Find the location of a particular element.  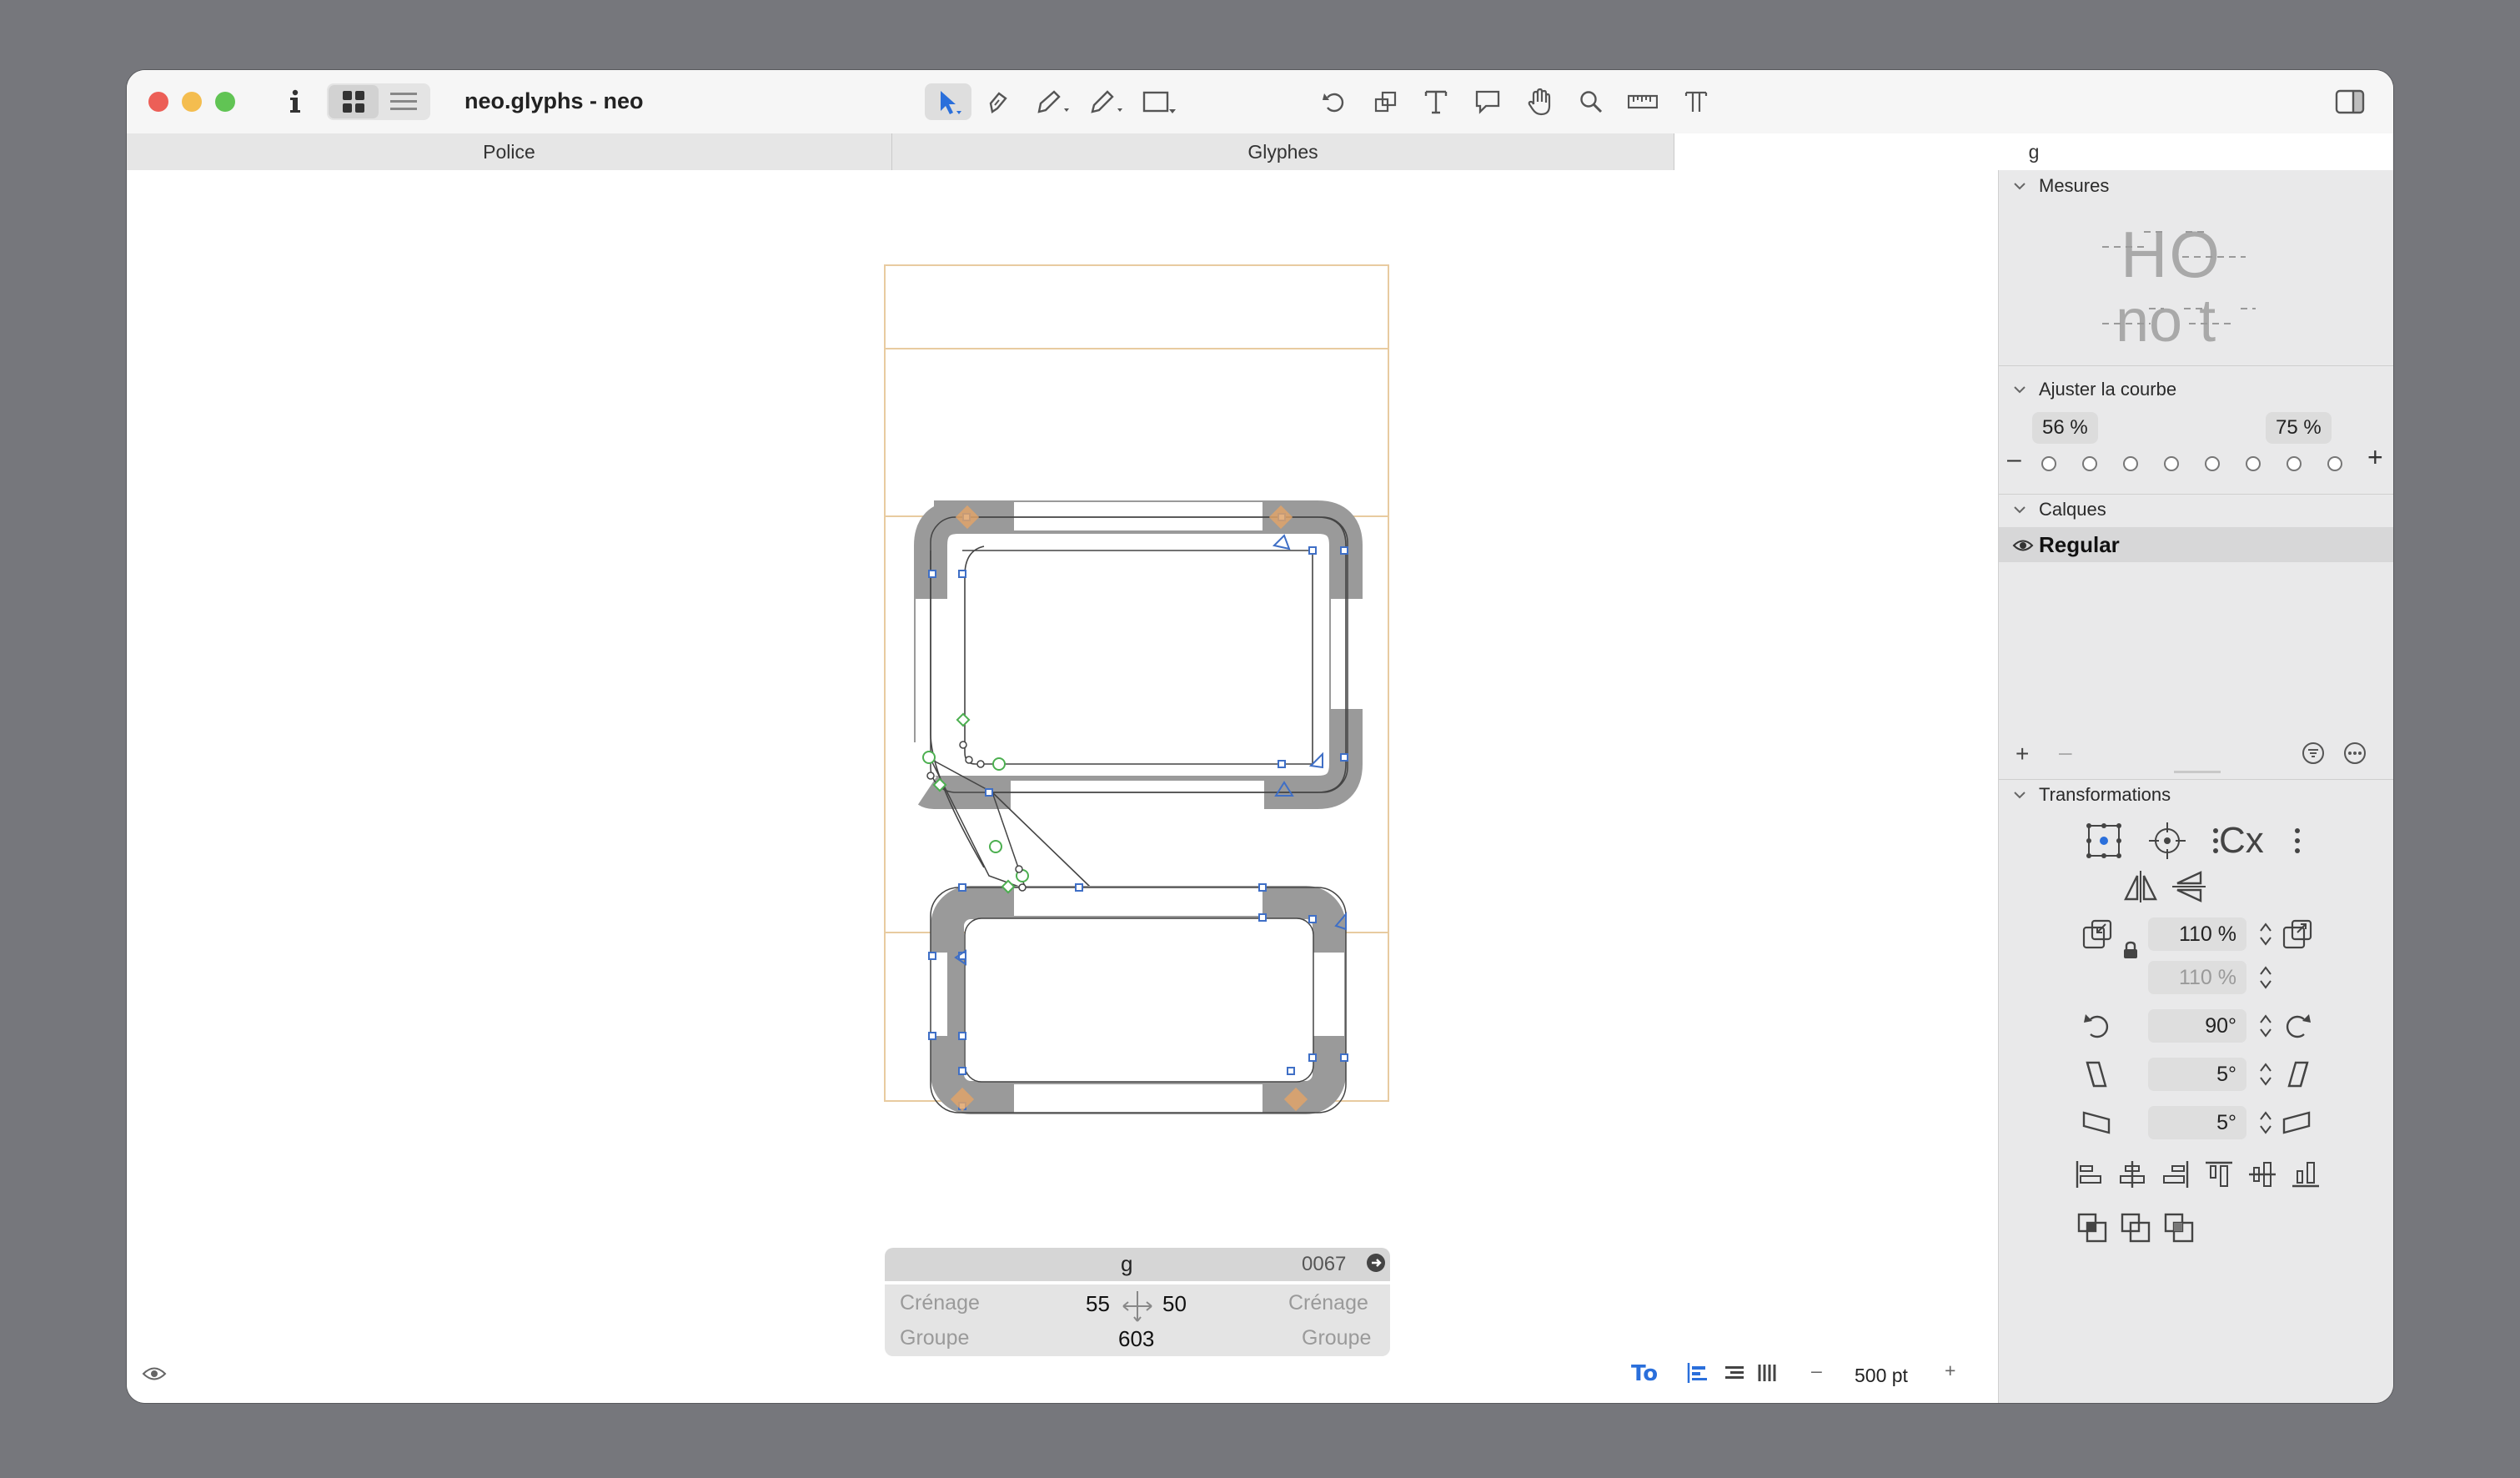

group-label-right: Groupe is located at coordinates (1337, 1338).